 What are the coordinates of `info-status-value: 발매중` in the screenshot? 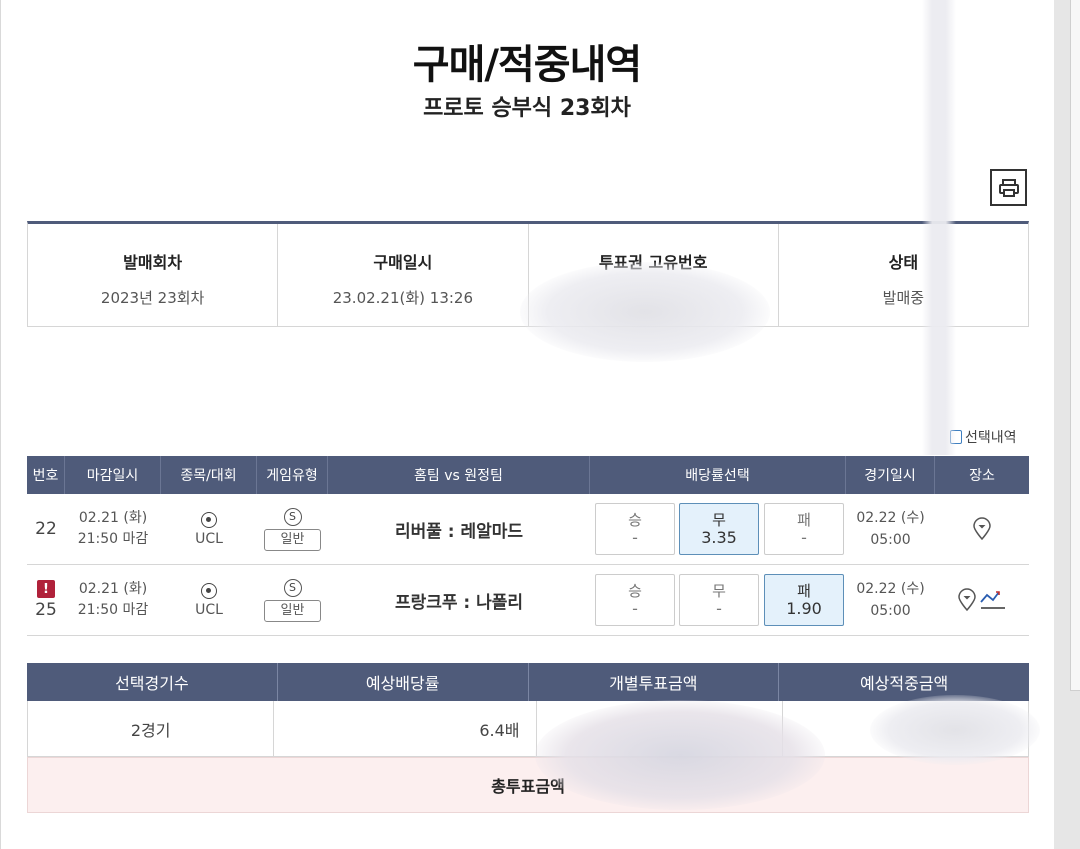 It's located at (903, 298).